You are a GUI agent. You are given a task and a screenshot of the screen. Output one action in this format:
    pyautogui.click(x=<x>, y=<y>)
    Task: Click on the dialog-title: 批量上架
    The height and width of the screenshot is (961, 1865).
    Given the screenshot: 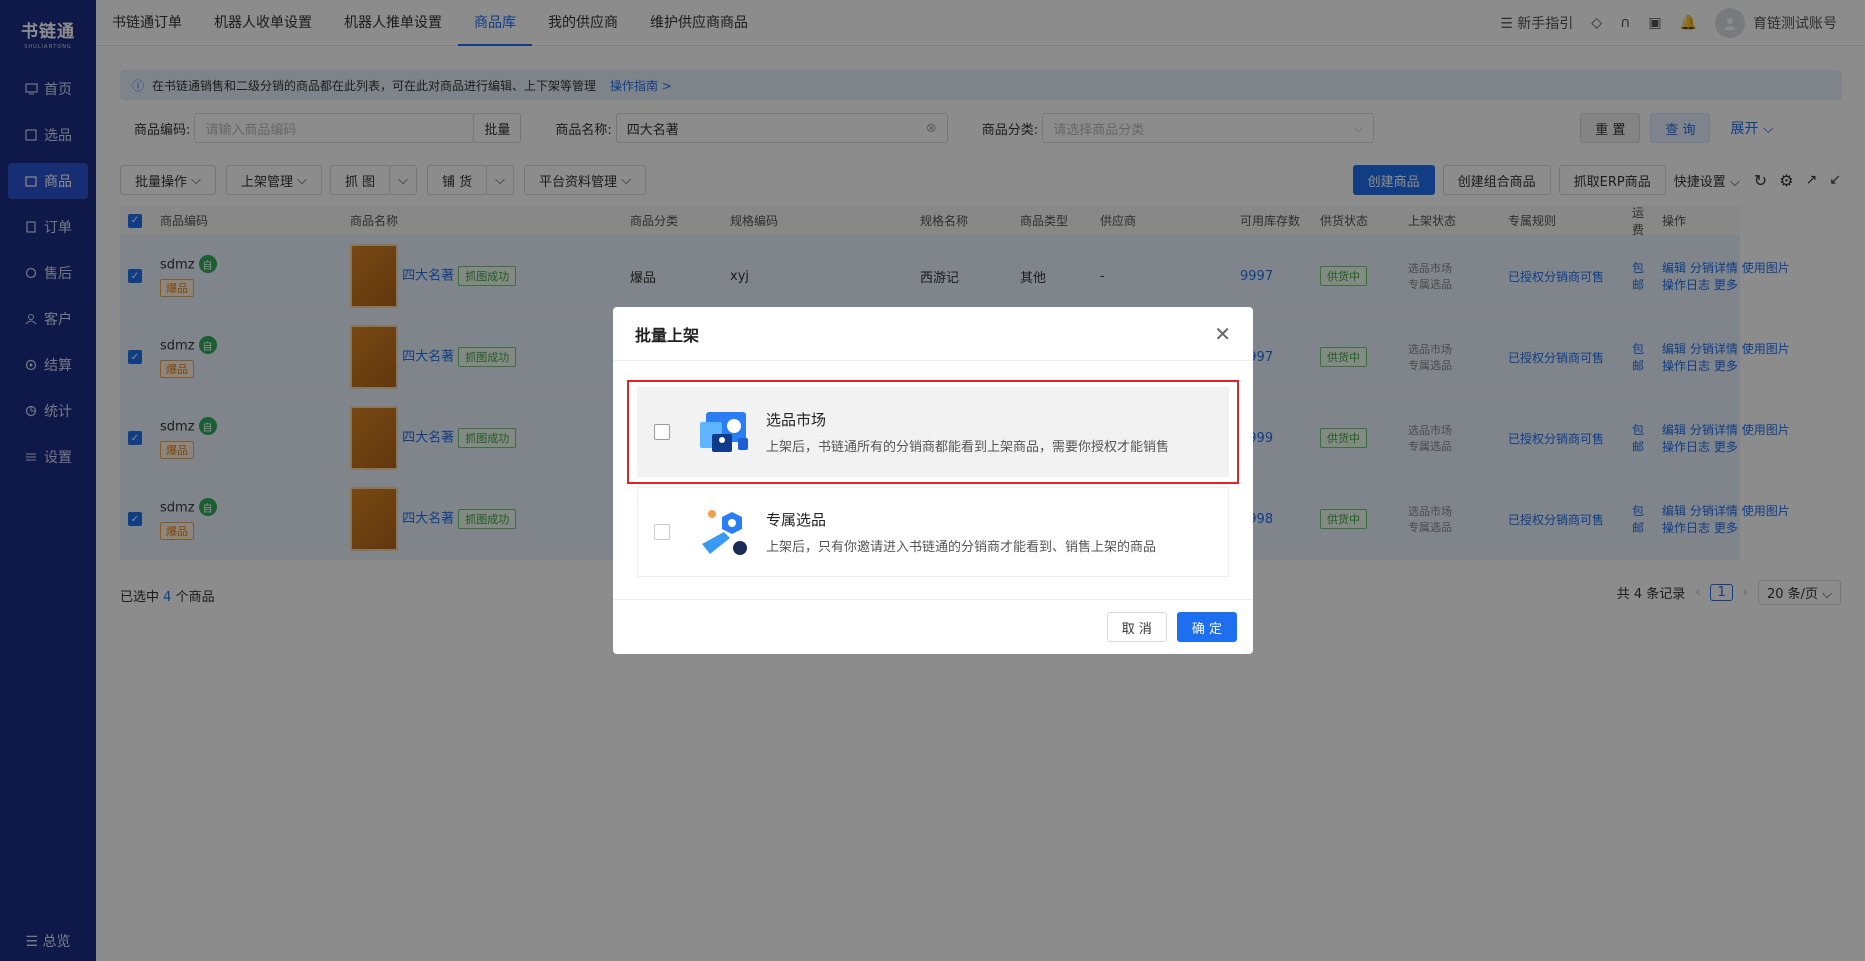 What is the action you would take?
    pyautogui.click(x=667, y=335)
    